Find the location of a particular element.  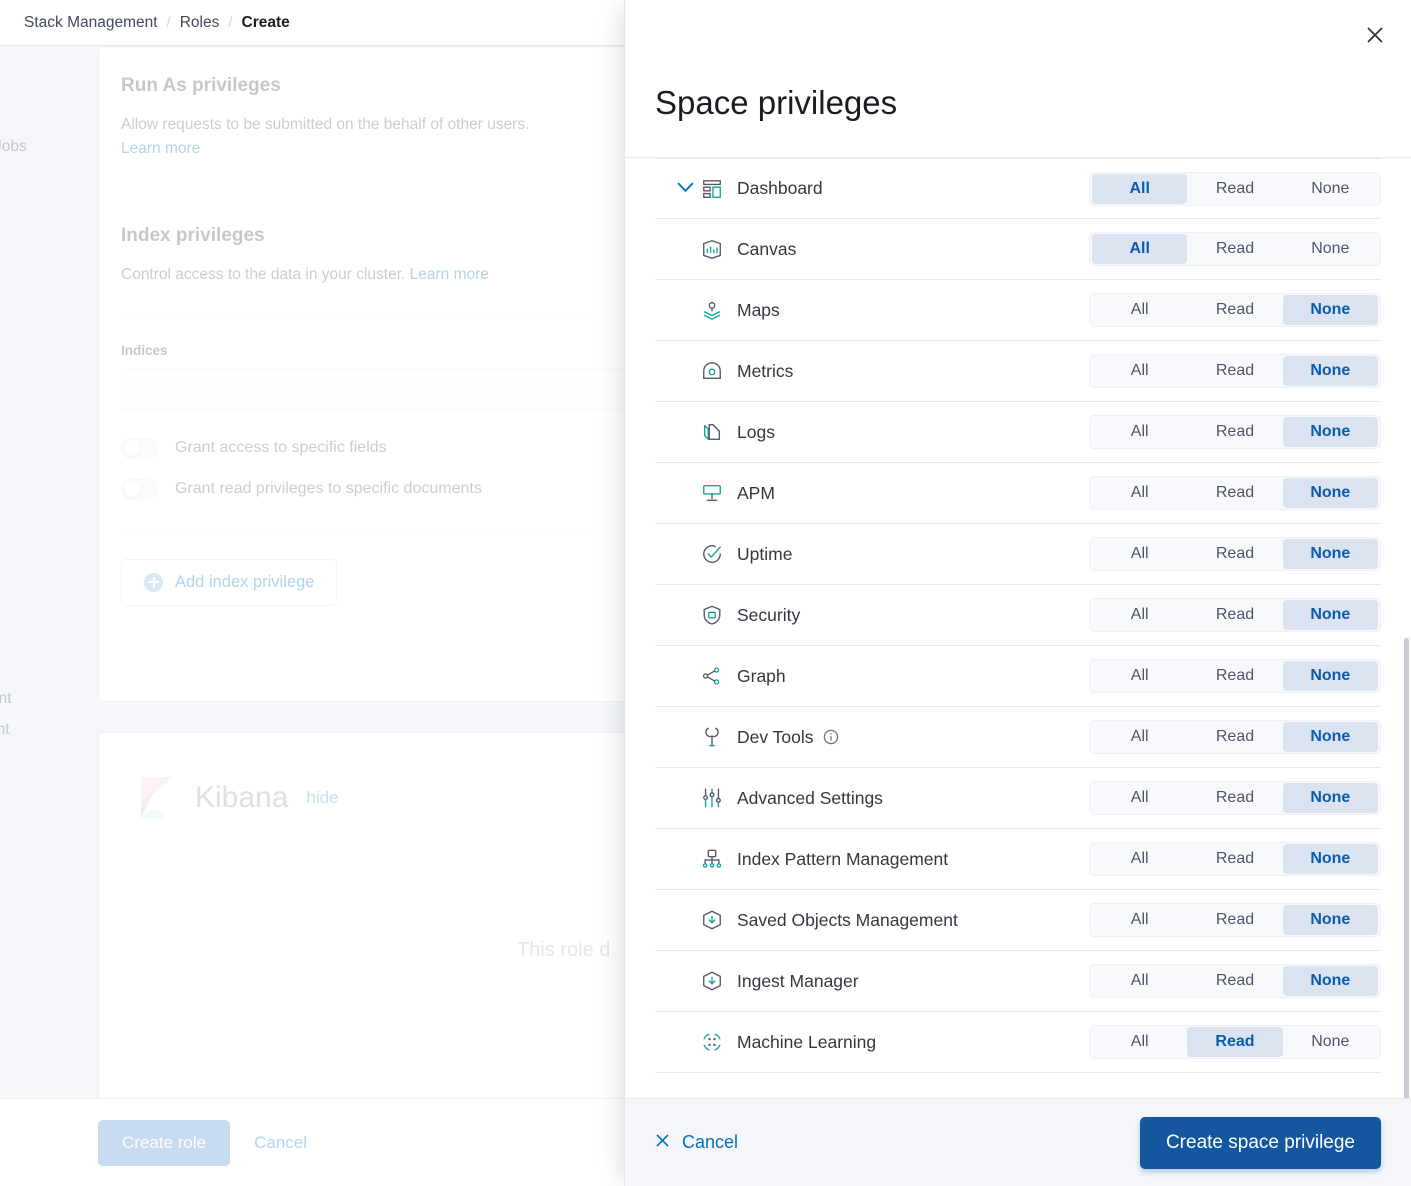

expand-toggle-button is located at coordinates (678, 189).